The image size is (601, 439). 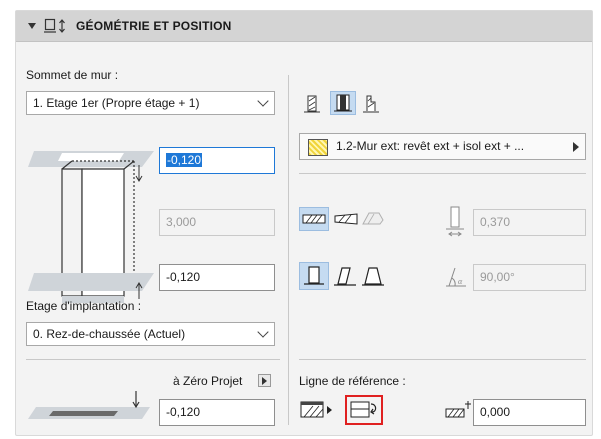 I want to click on structure-composite-button, so click(x=343, y=103).